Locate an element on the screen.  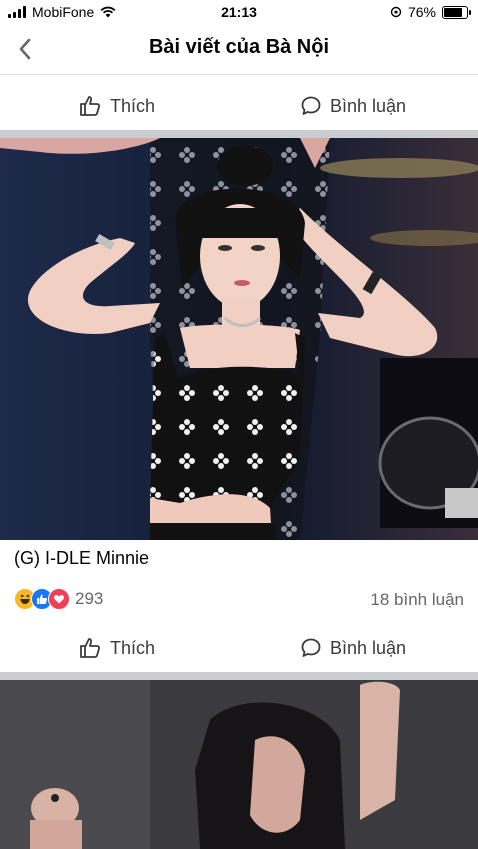
action-row: Thích Bình luận is located at coordinates (239, 648).